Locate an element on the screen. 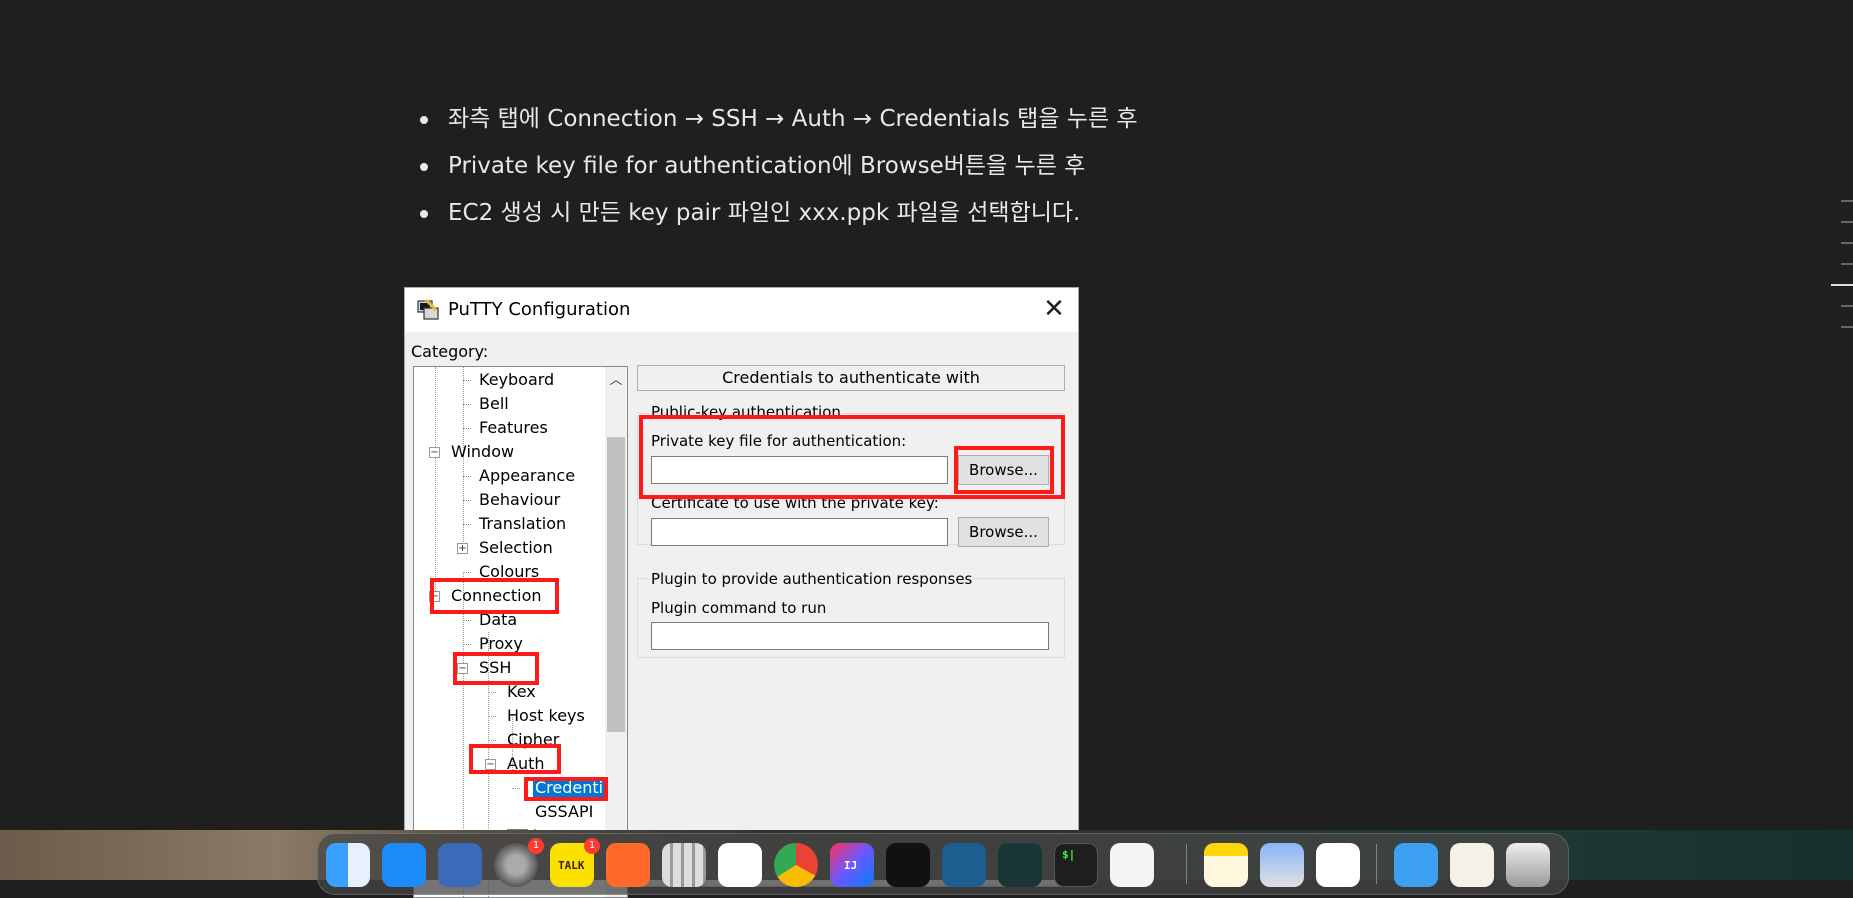  pen-app-icon is located at coordinates (628, 865).